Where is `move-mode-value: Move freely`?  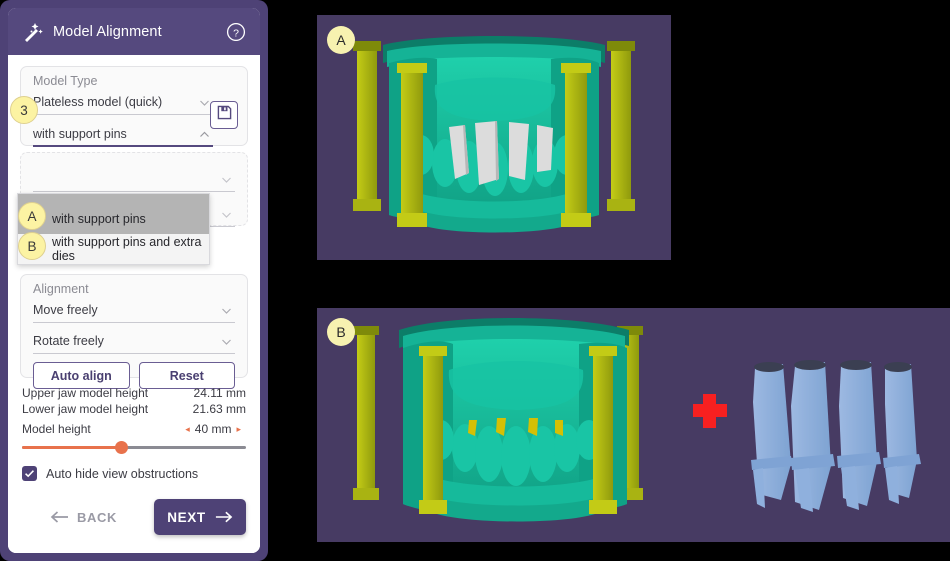
move-mode-value: Move freely is located at coordinates (65, 310).